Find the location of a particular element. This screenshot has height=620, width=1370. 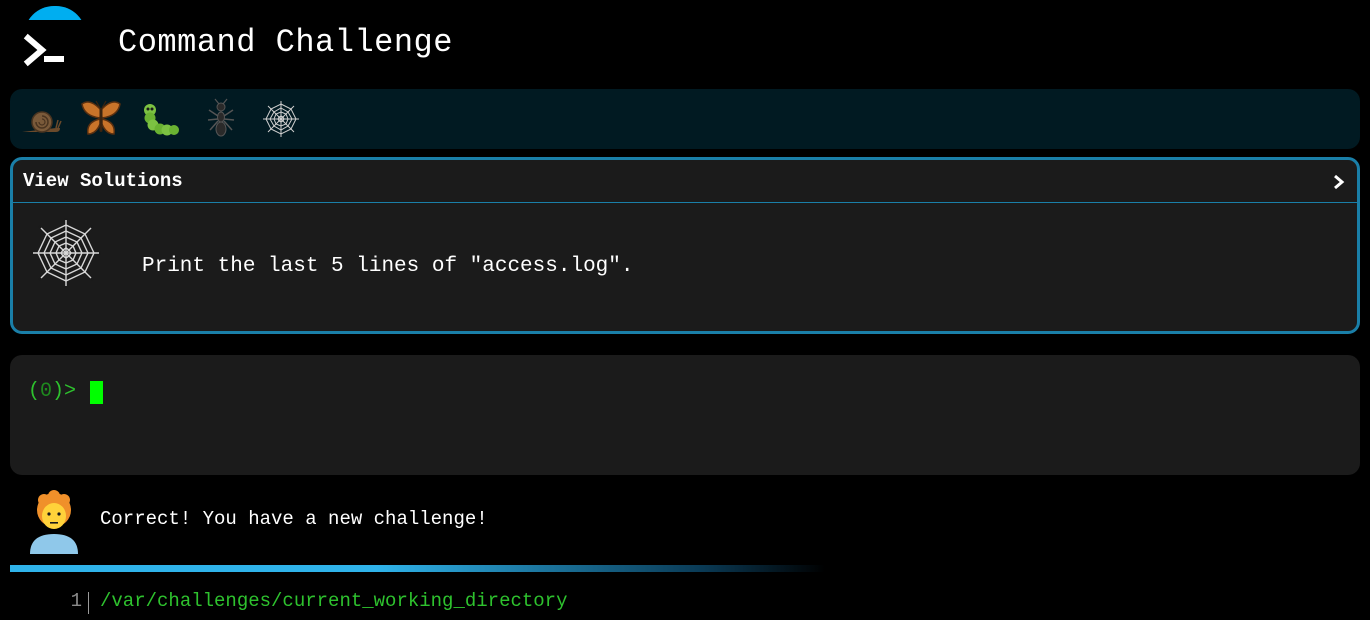

butterfly-icon is located at coordinates (101, 117).